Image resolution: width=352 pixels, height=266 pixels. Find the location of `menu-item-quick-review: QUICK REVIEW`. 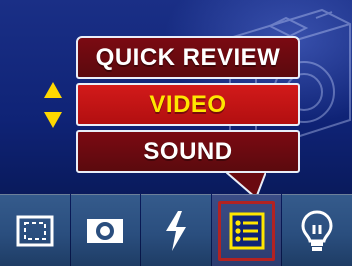

menu-item-quick-review: QUICK REVIEW is located at coordinates (188, 57).